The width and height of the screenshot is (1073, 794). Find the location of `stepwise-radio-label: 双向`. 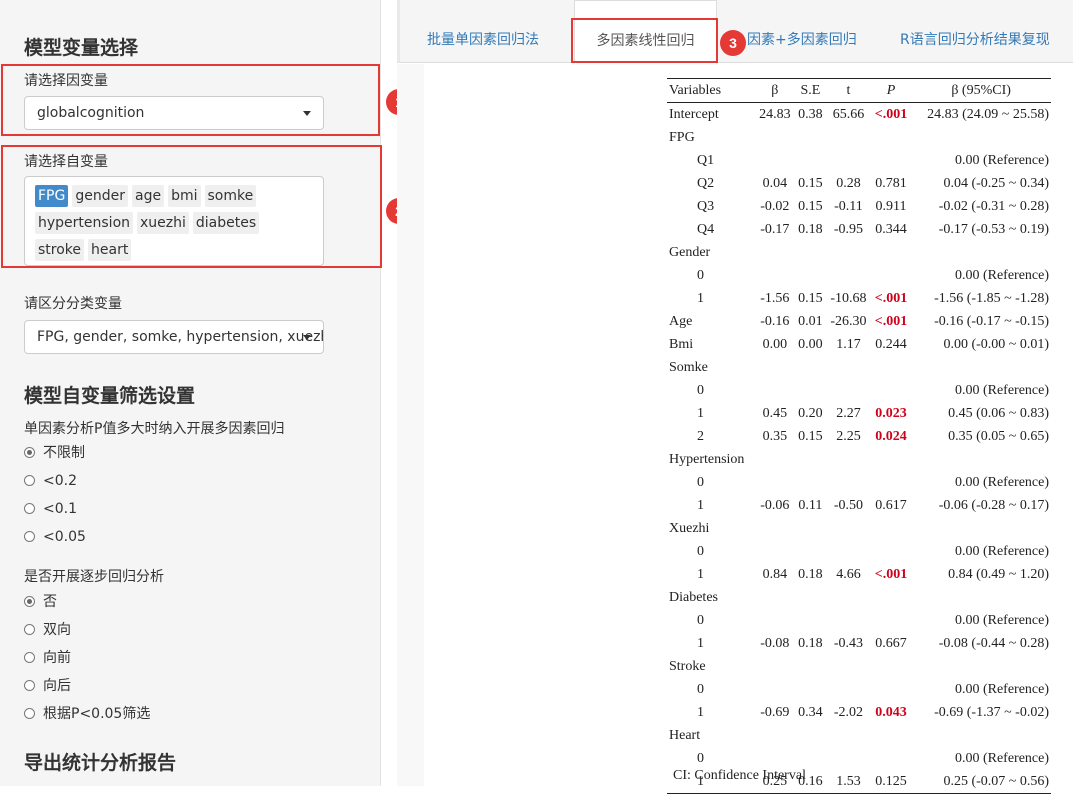

stepwise-radio-label: 双向 is located at coordinates (57, 630).